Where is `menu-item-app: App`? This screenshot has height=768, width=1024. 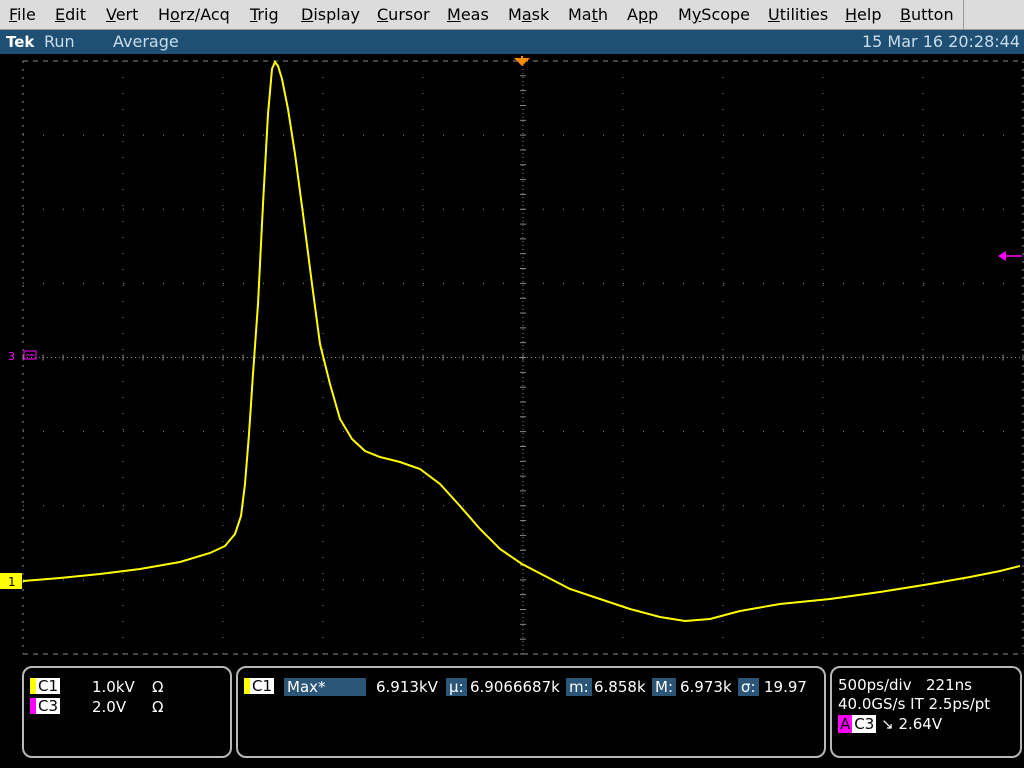
menu-item-app: App is located at coordinates (642, 15).